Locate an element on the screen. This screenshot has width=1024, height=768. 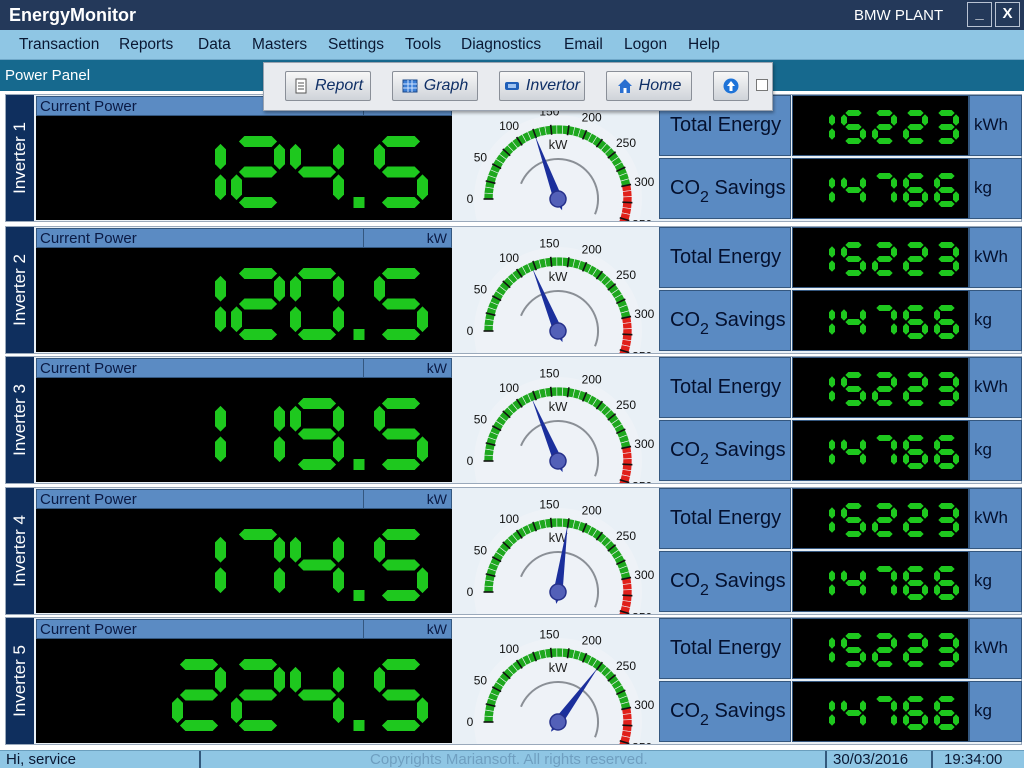
menu-tools: Tools is located at coordinates (423, 45).